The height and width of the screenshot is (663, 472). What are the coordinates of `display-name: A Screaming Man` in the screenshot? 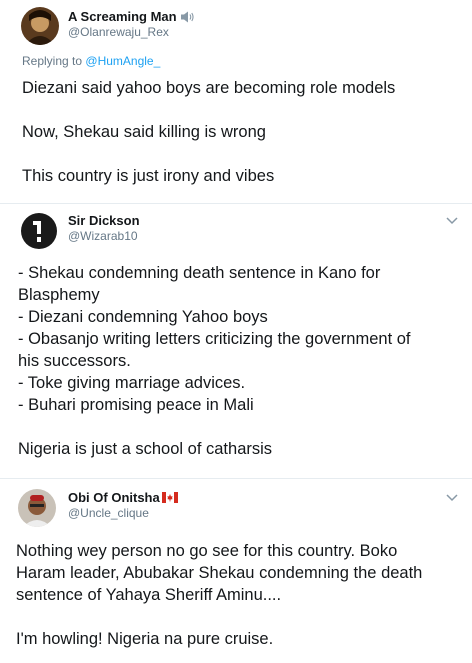 It's located at (122, 16).